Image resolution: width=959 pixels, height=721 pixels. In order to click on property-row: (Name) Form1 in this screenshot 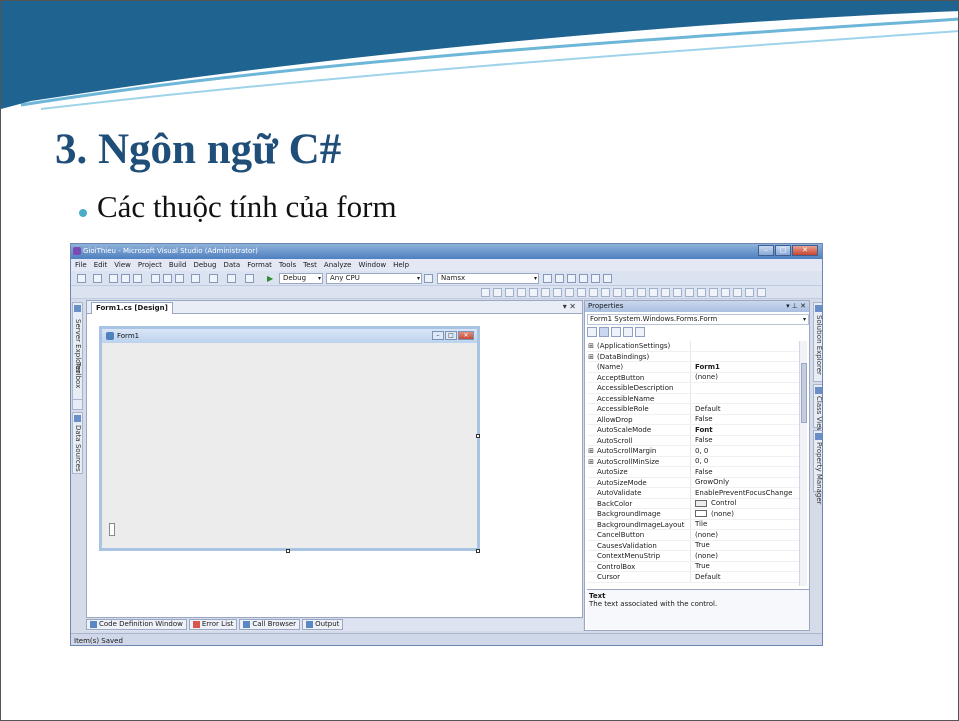, I will do `click(693, 367)`.